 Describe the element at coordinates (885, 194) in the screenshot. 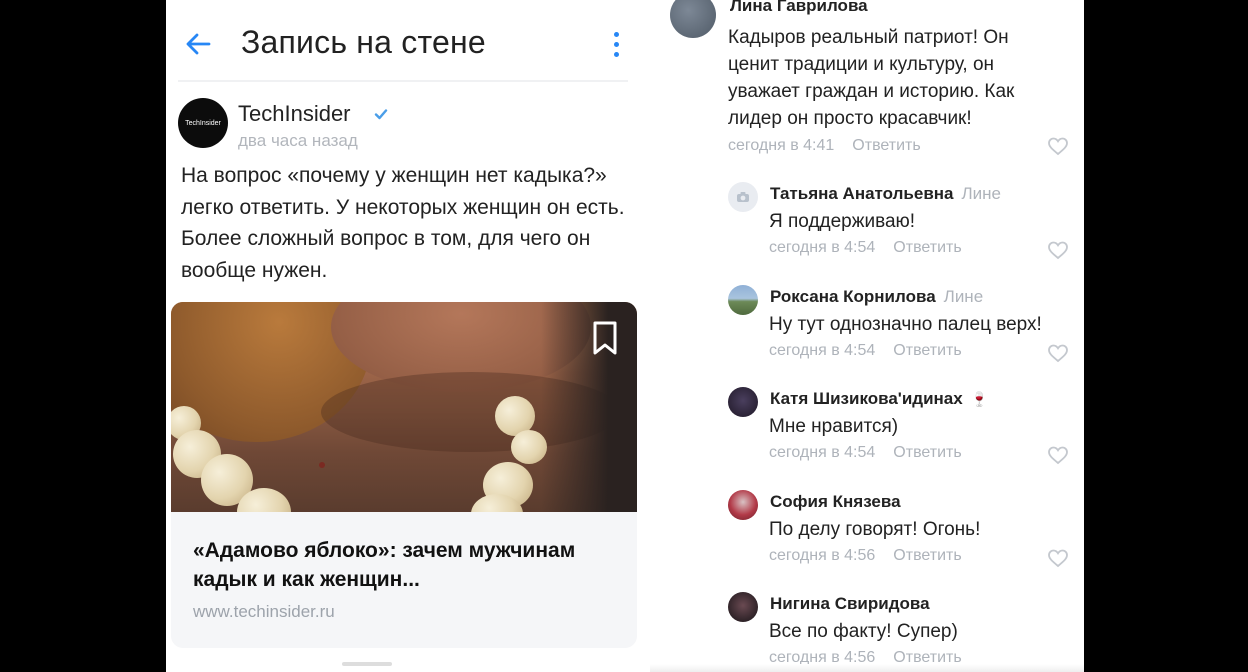

I see `reply-author: Татьяна Анатольевна Лине` at that location.